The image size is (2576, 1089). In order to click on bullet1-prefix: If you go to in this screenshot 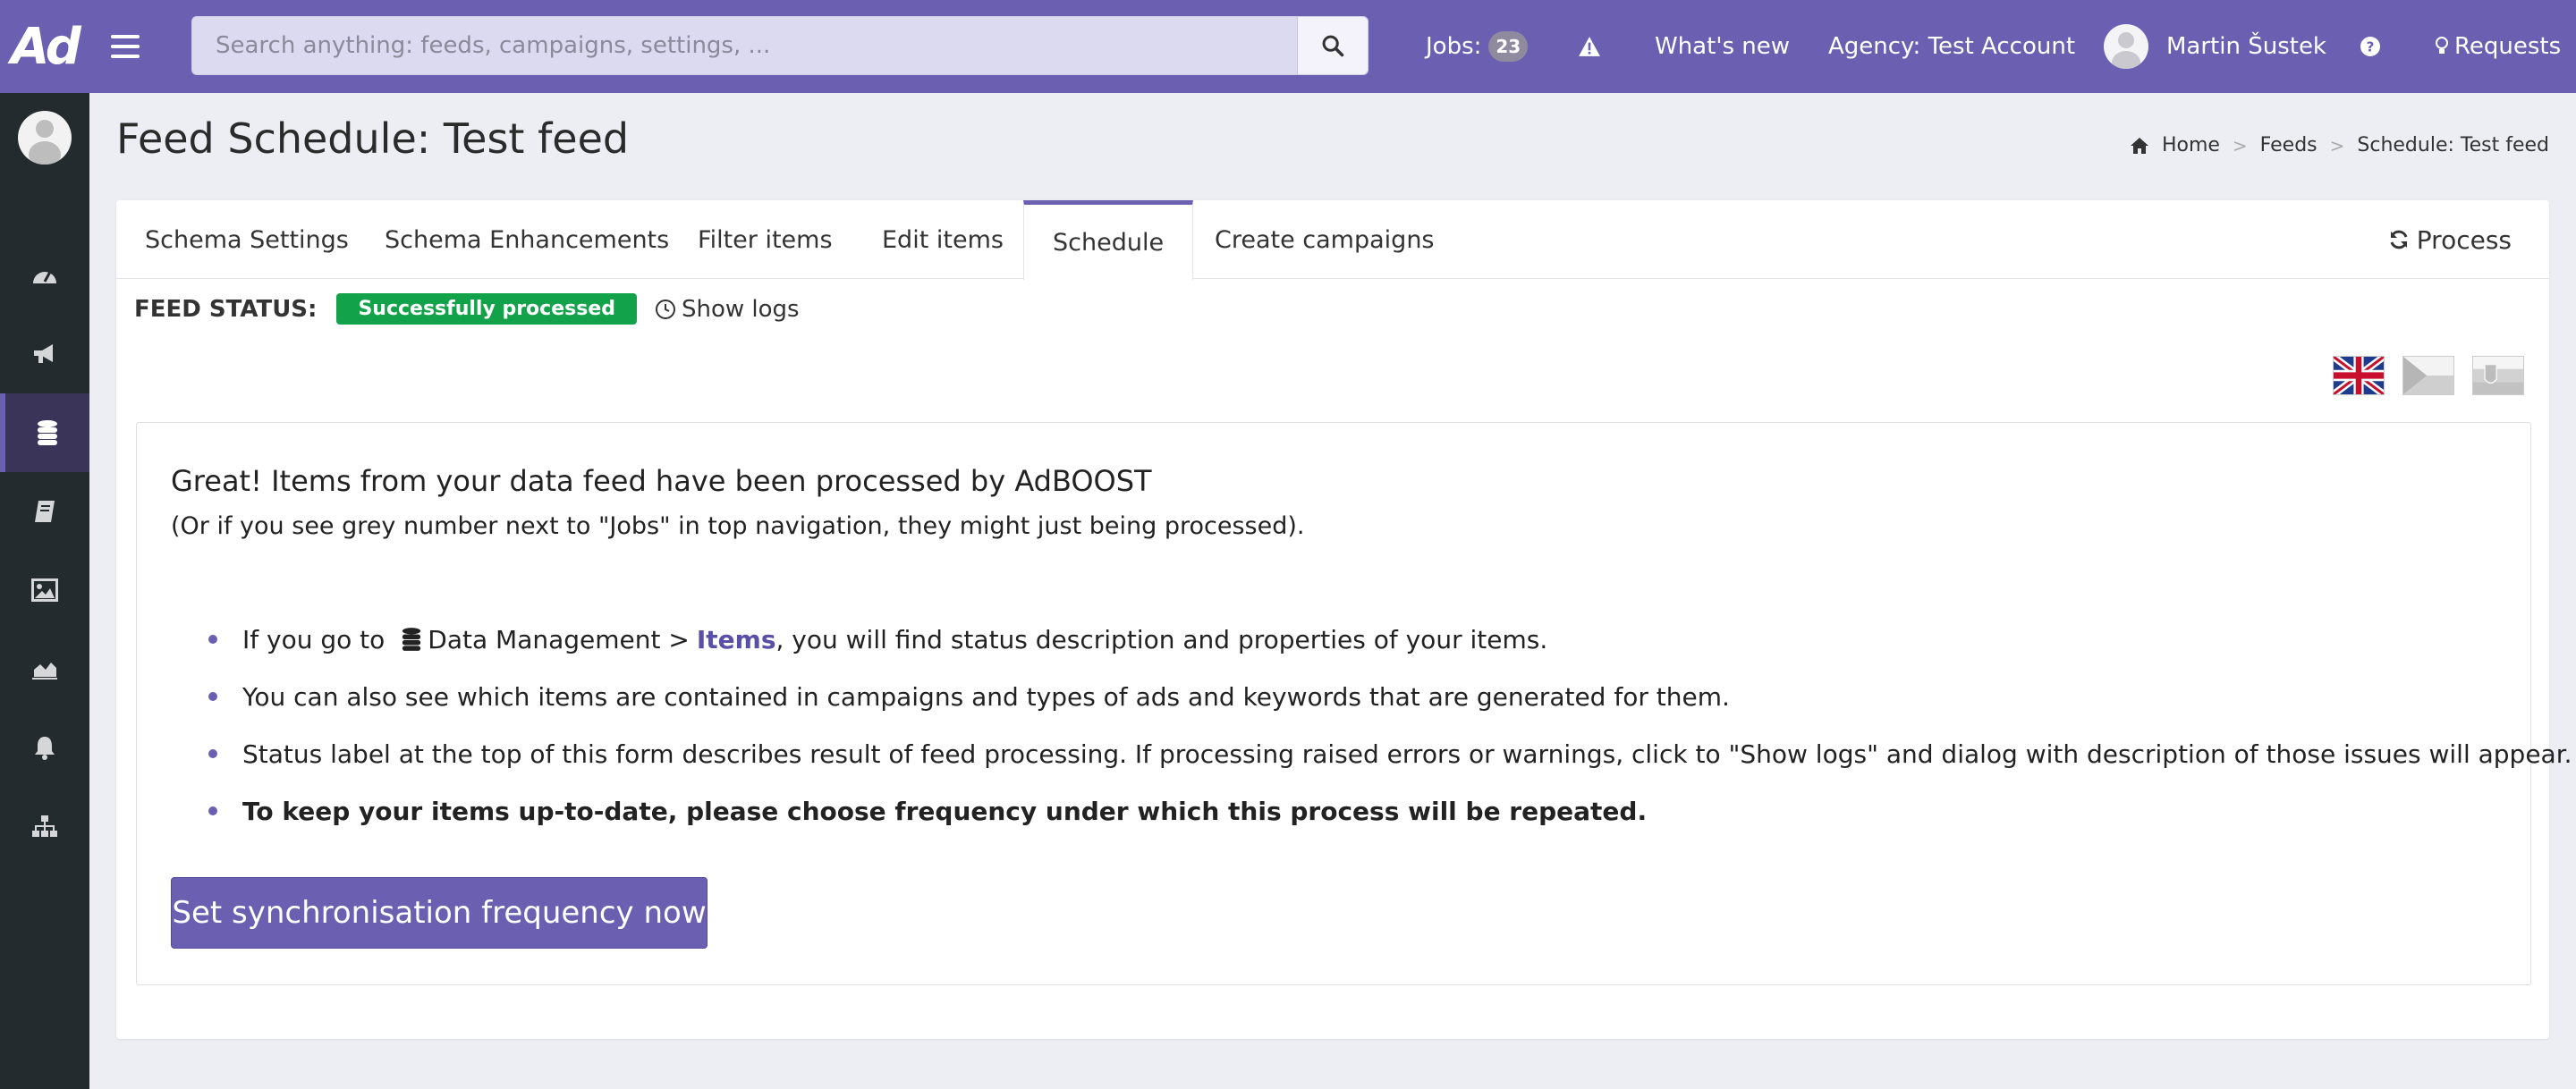, I will do `click(314, 639)`.